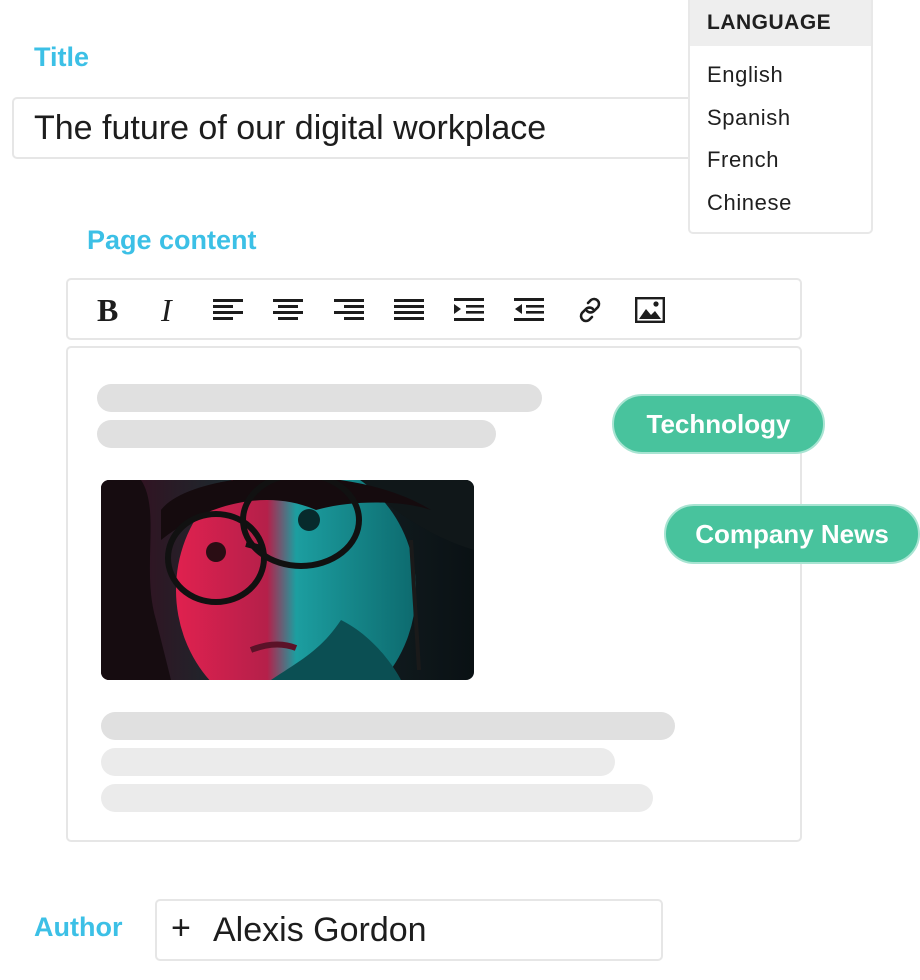  I want to click on bold-button: B, so click(108, 310).